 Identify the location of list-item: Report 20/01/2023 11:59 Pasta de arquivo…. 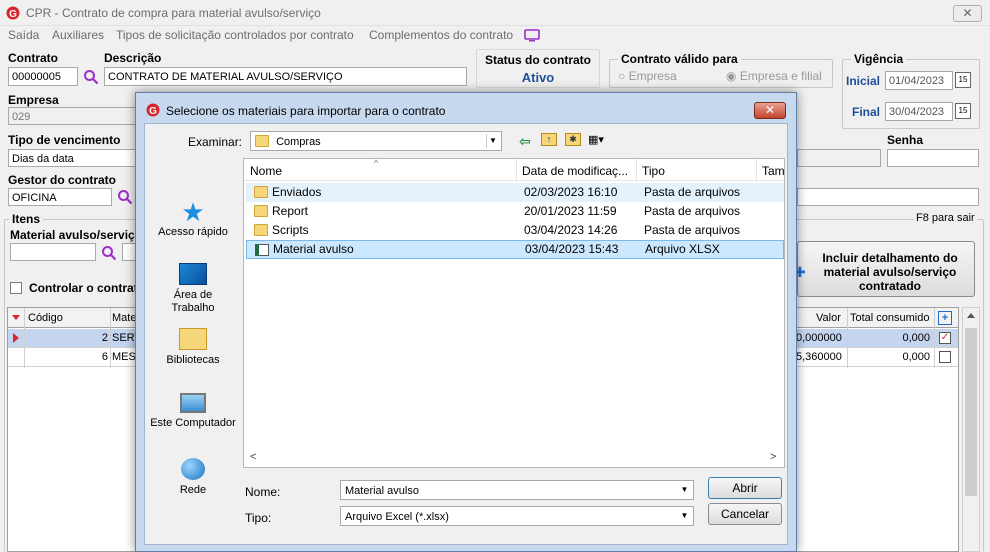
(515, 211).